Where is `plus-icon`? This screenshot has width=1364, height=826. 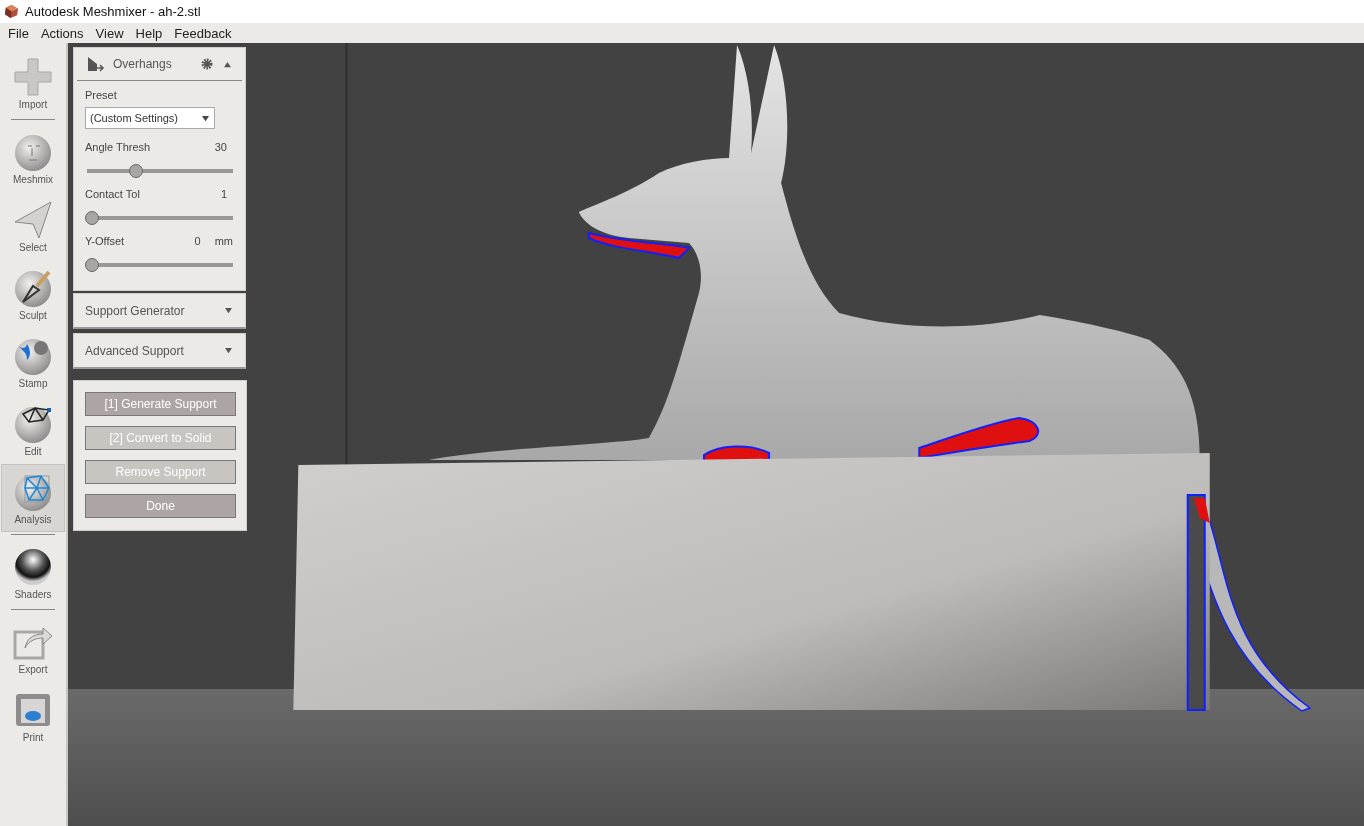
plus-icon is located at coordinates (33, 76).